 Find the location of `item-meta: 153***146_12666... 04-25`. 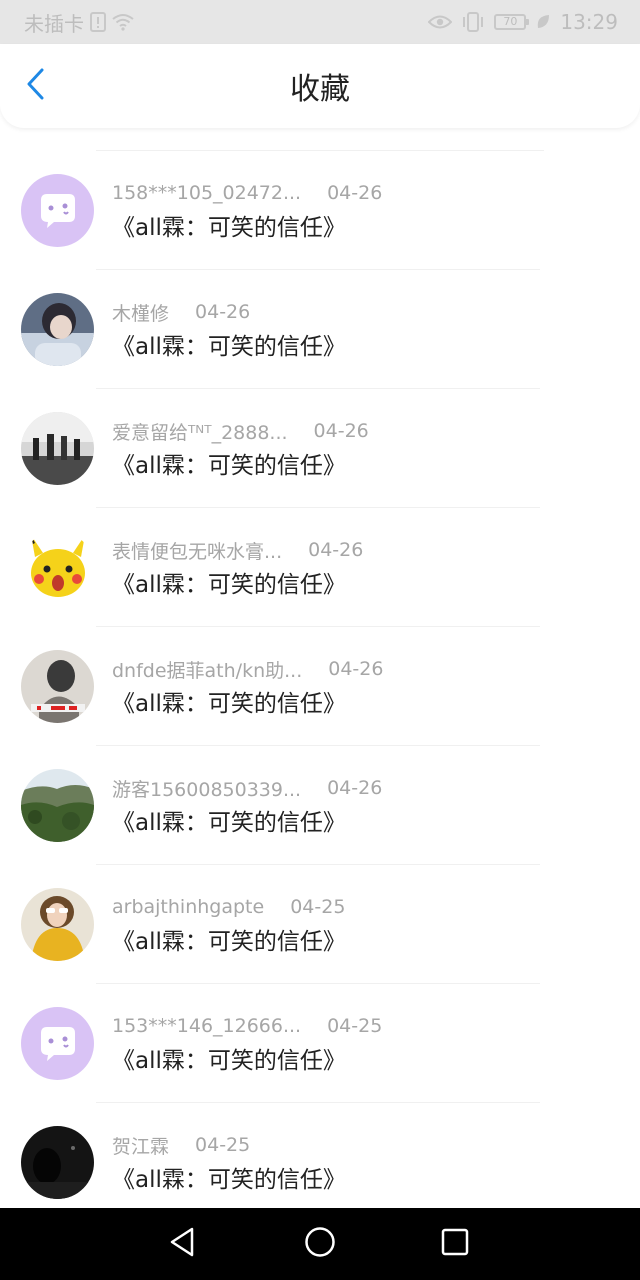

item-meta: 153***146_12666... 04-25 is located at coordinates (247, 1026).